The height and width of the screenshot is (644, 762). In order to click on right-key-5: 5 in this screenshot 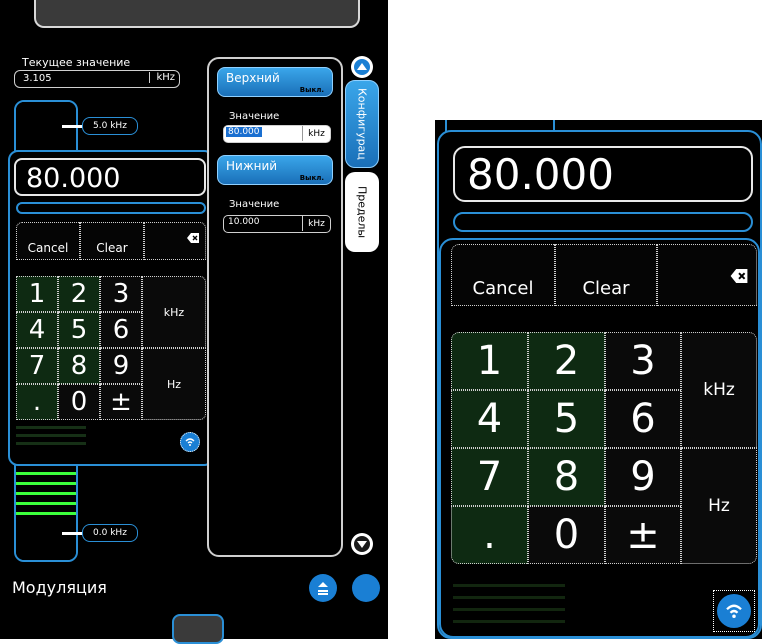, I will do `click(566, 419)`.